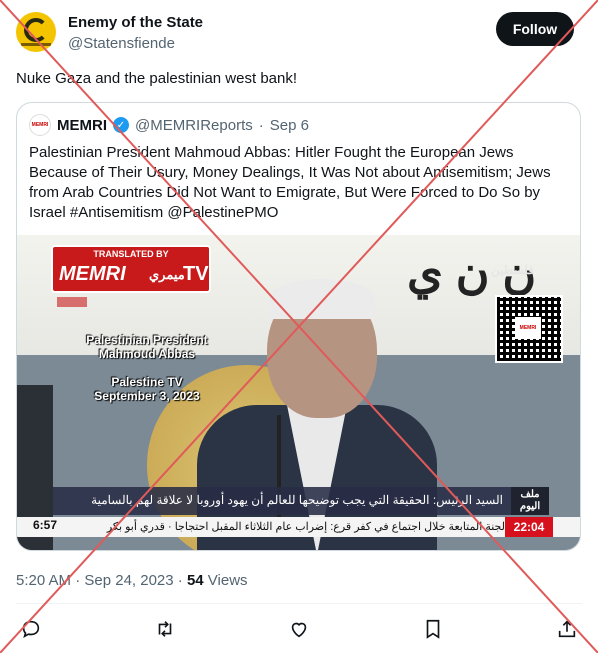 The width and height of the screenshot is (598, 653). Describe the element at coordinates (434, 630) in the screenshot. I see `bookmark-icon` at that location.